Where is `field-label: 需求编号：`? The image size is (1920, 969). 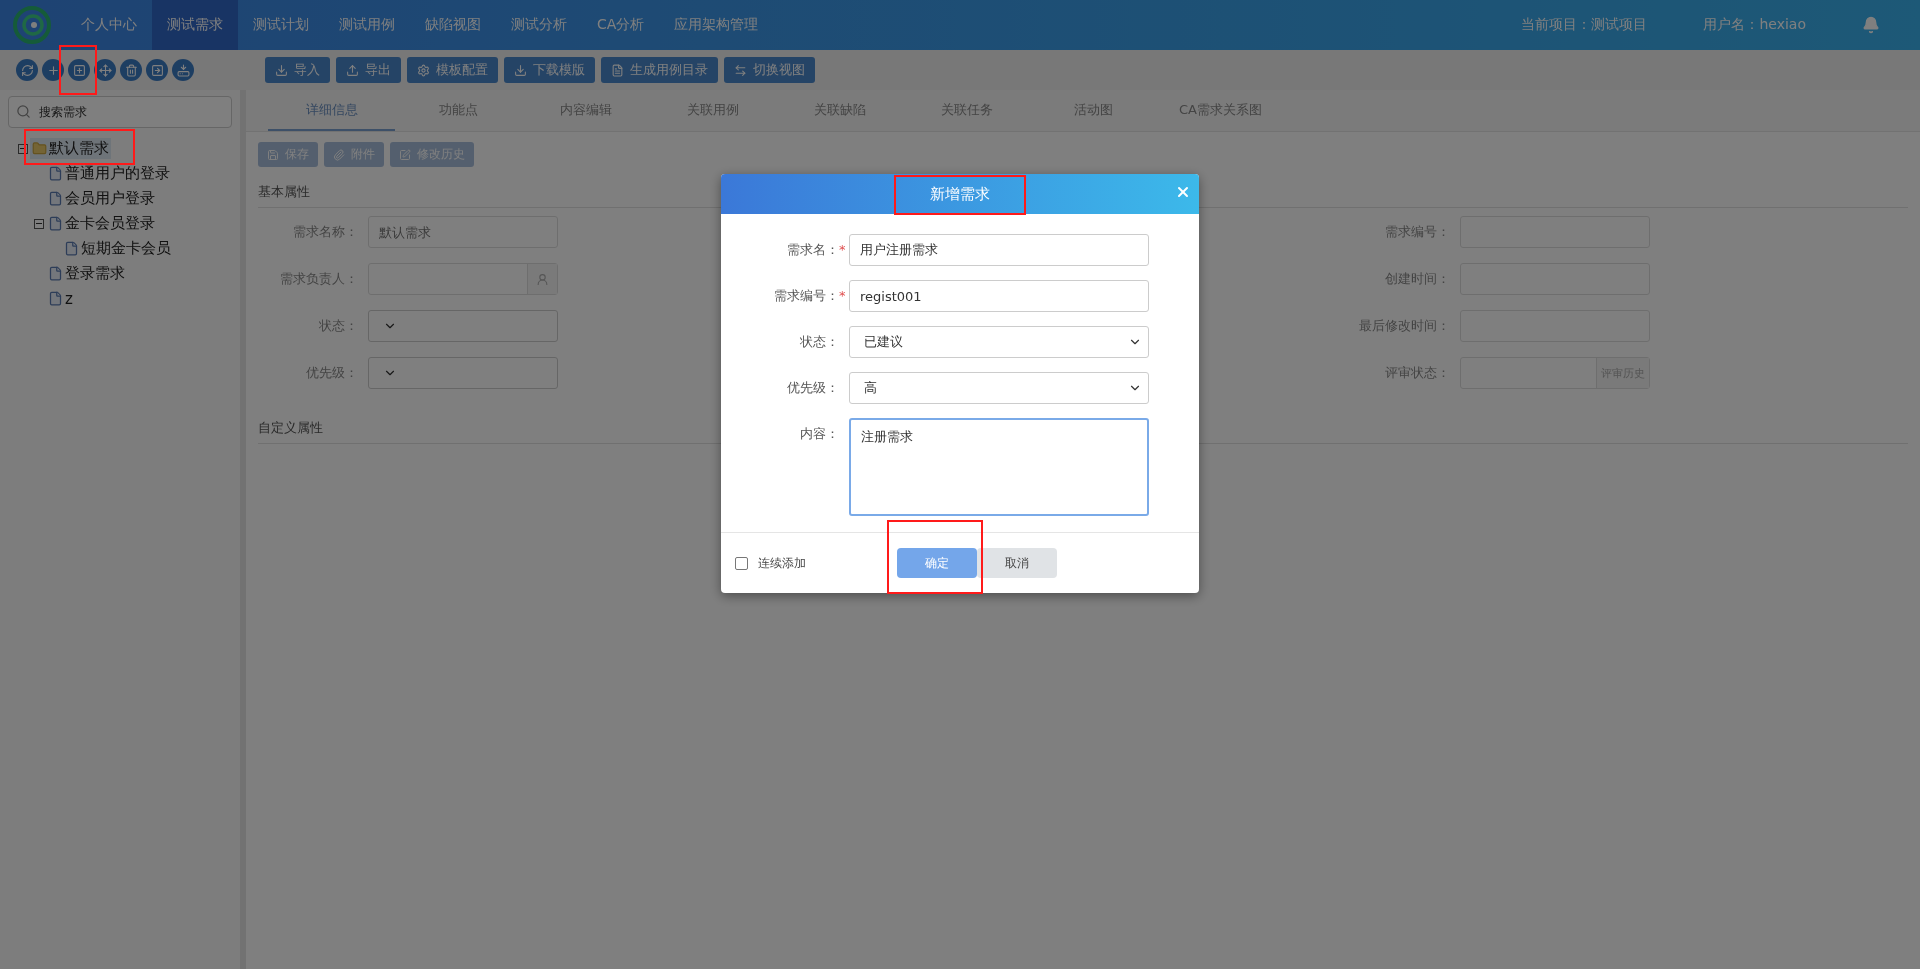
field-label: 需求编号： is located at coordinates (806, 296).